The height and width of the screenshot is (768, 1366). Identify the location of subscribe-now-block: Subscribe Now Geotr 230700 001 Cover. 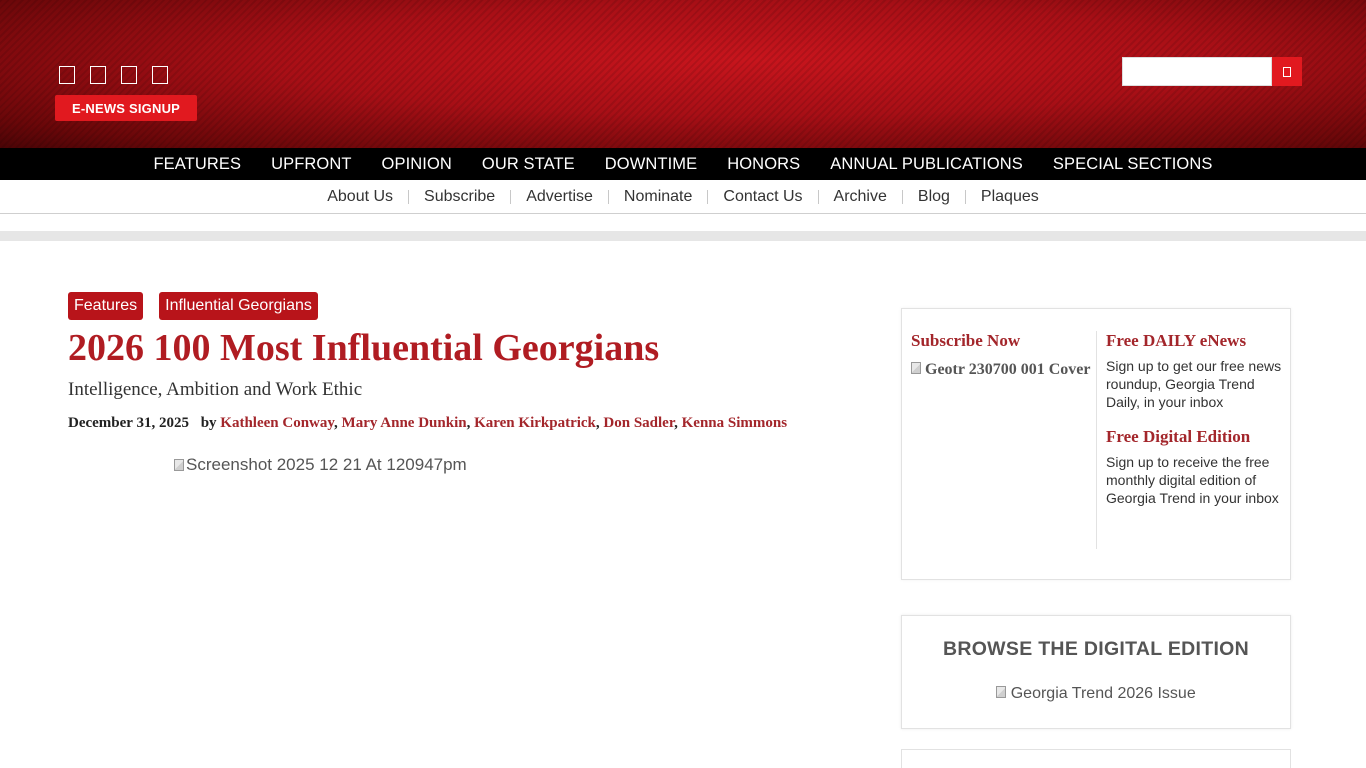
(1001, 355).